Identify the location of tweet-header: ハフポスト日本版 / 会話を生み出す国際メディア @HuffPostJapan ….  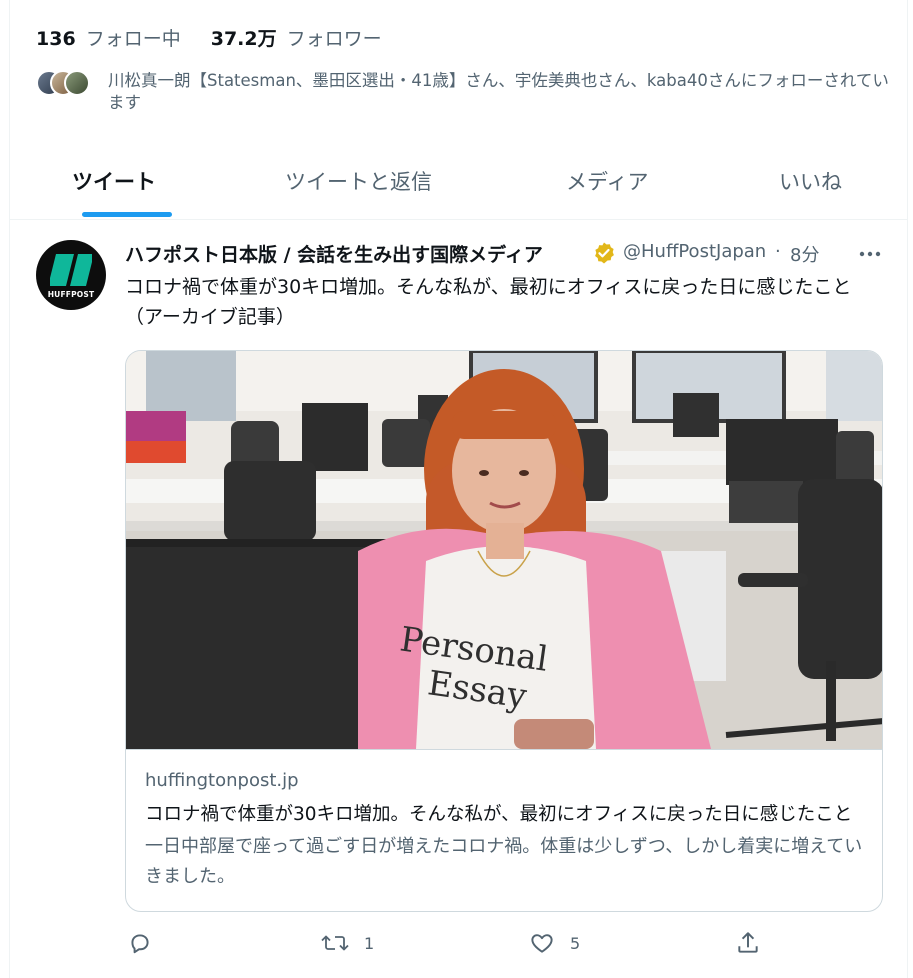
(505, 255).